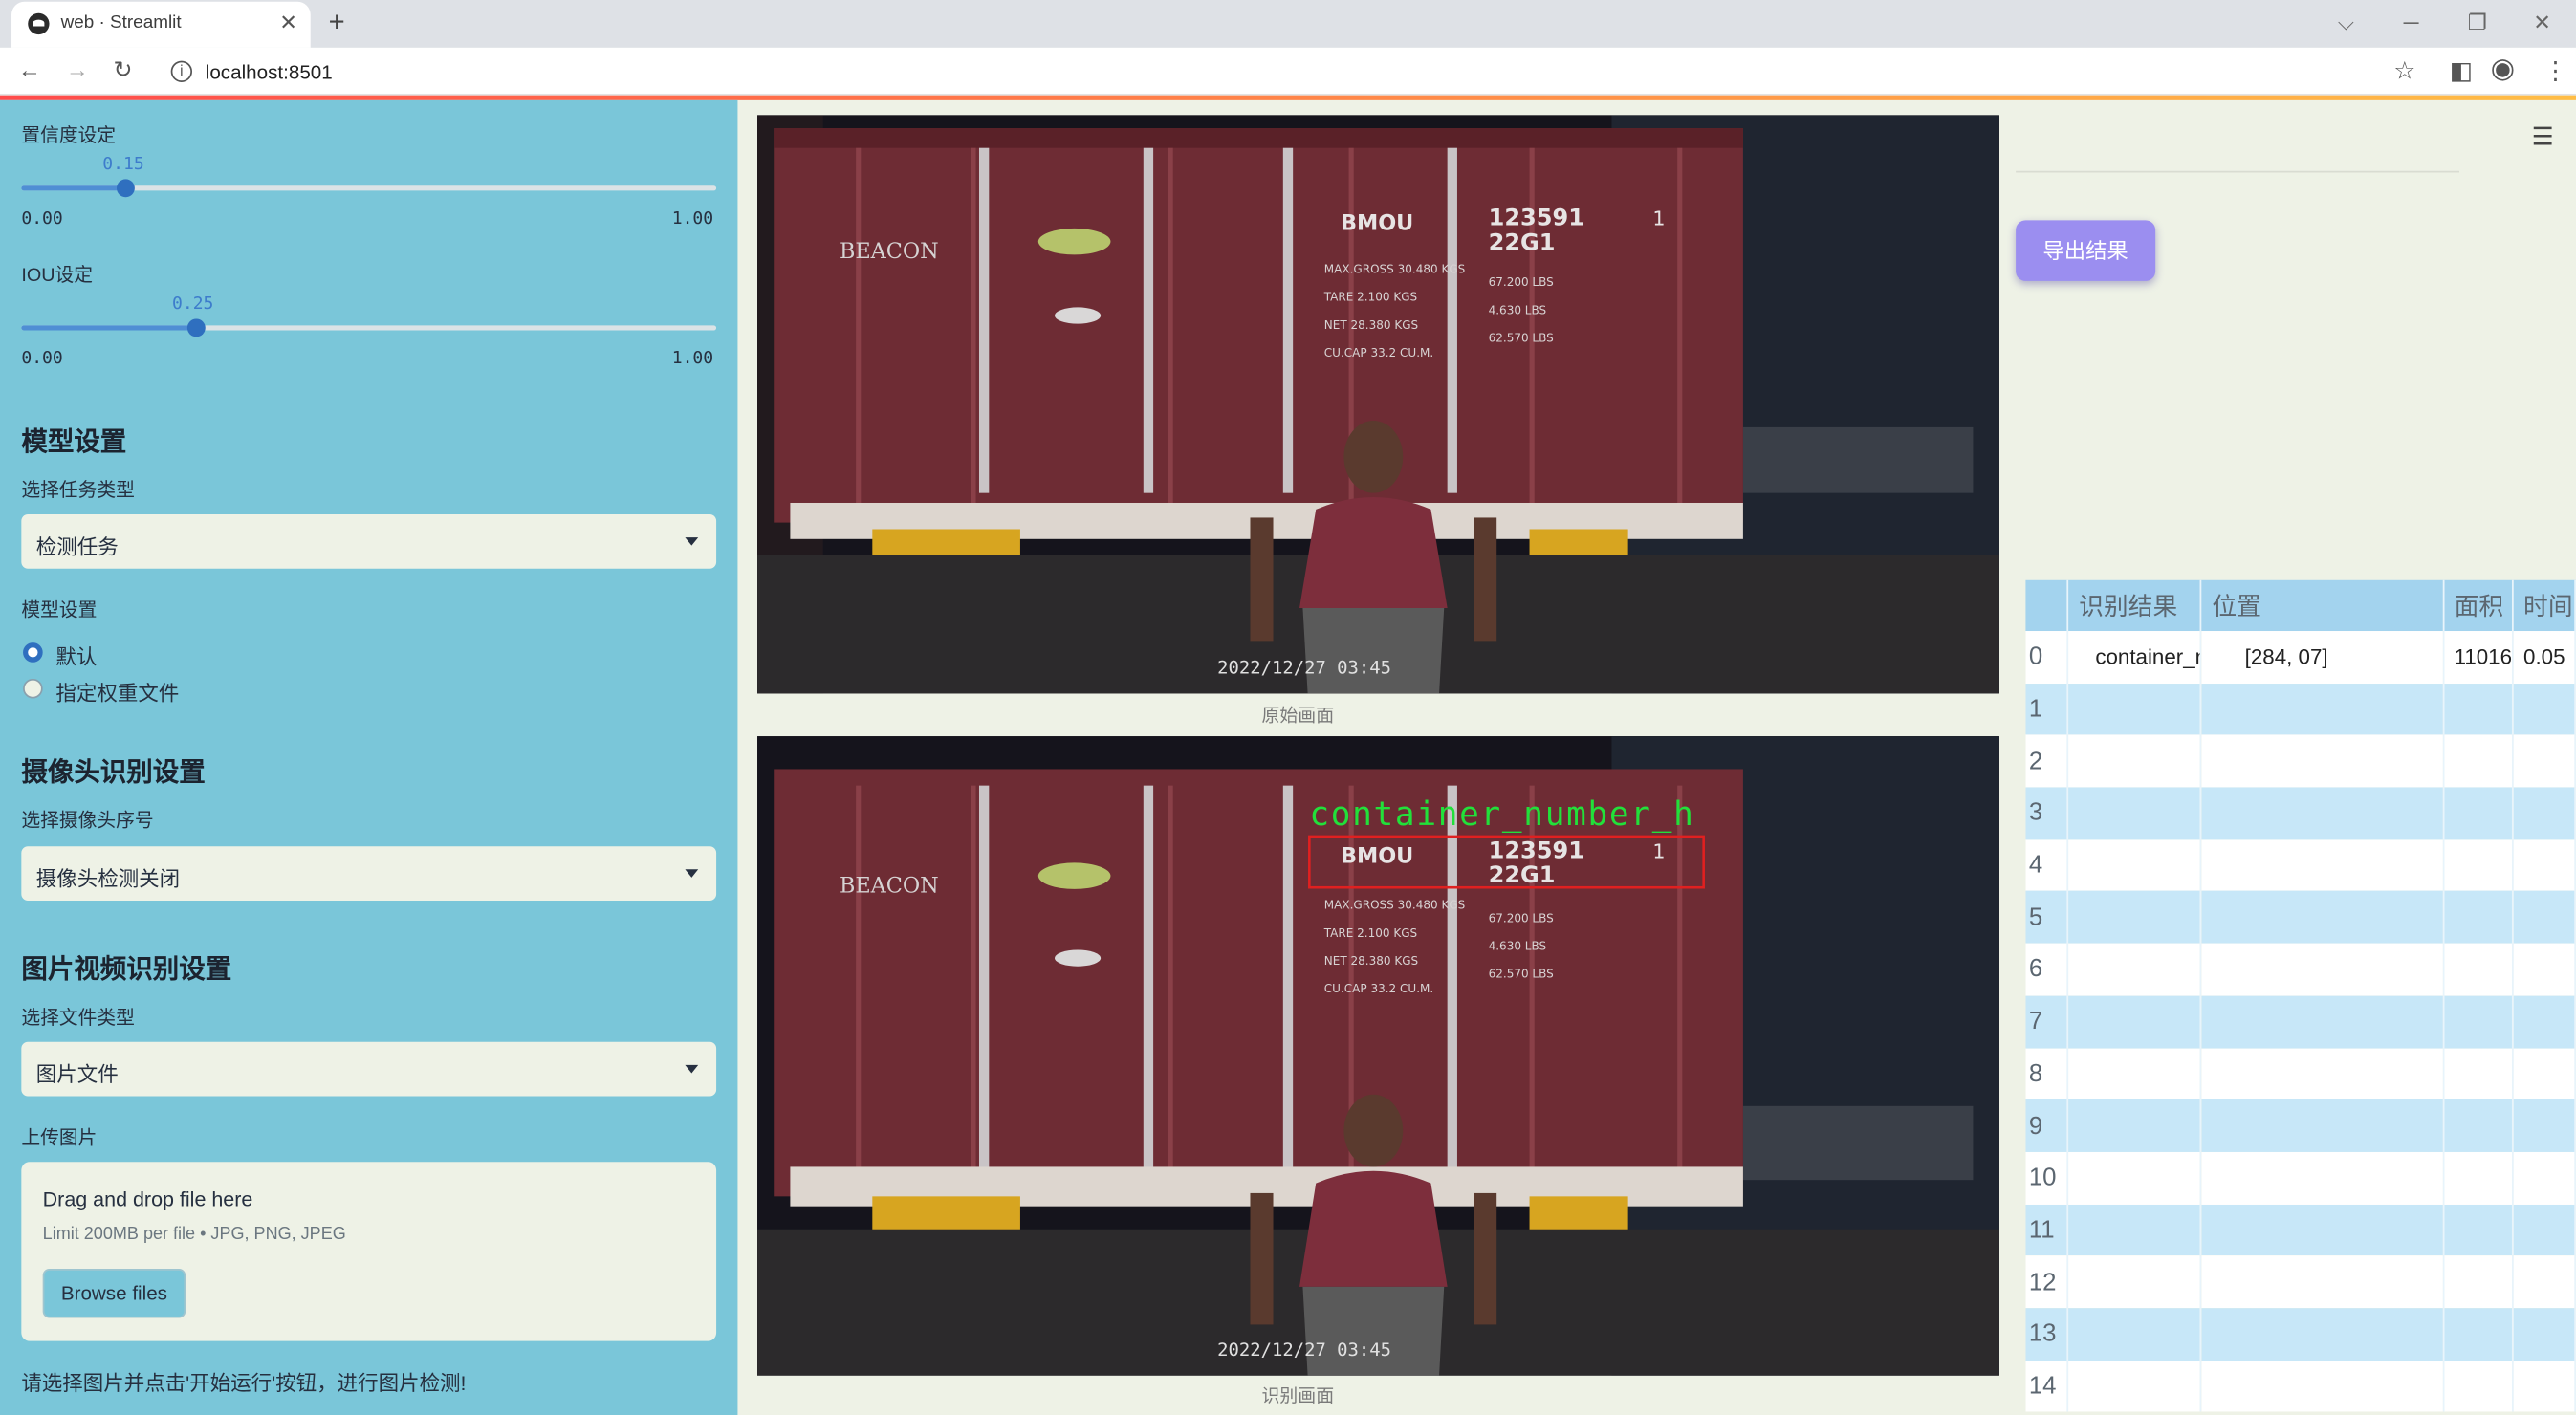 Image resolution: width=2576 pixels, height=1415 pixels. I want to click on cell-index: 3, so click(2047, 813).